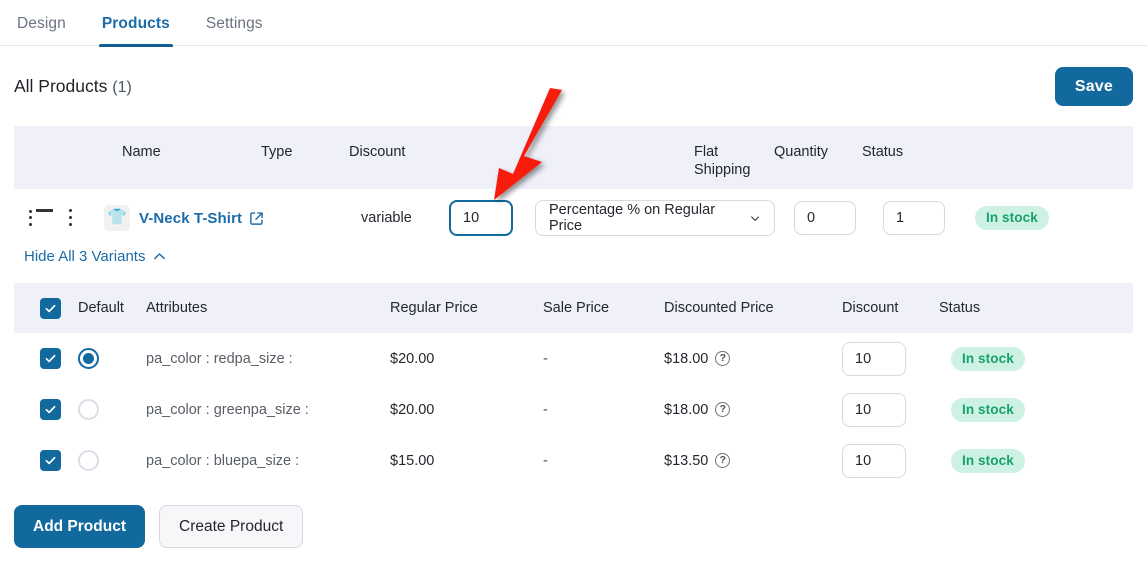 The height and width of the screenshot is (566, 1147). I want to click on select-all-checkbox, so click(50, 308).